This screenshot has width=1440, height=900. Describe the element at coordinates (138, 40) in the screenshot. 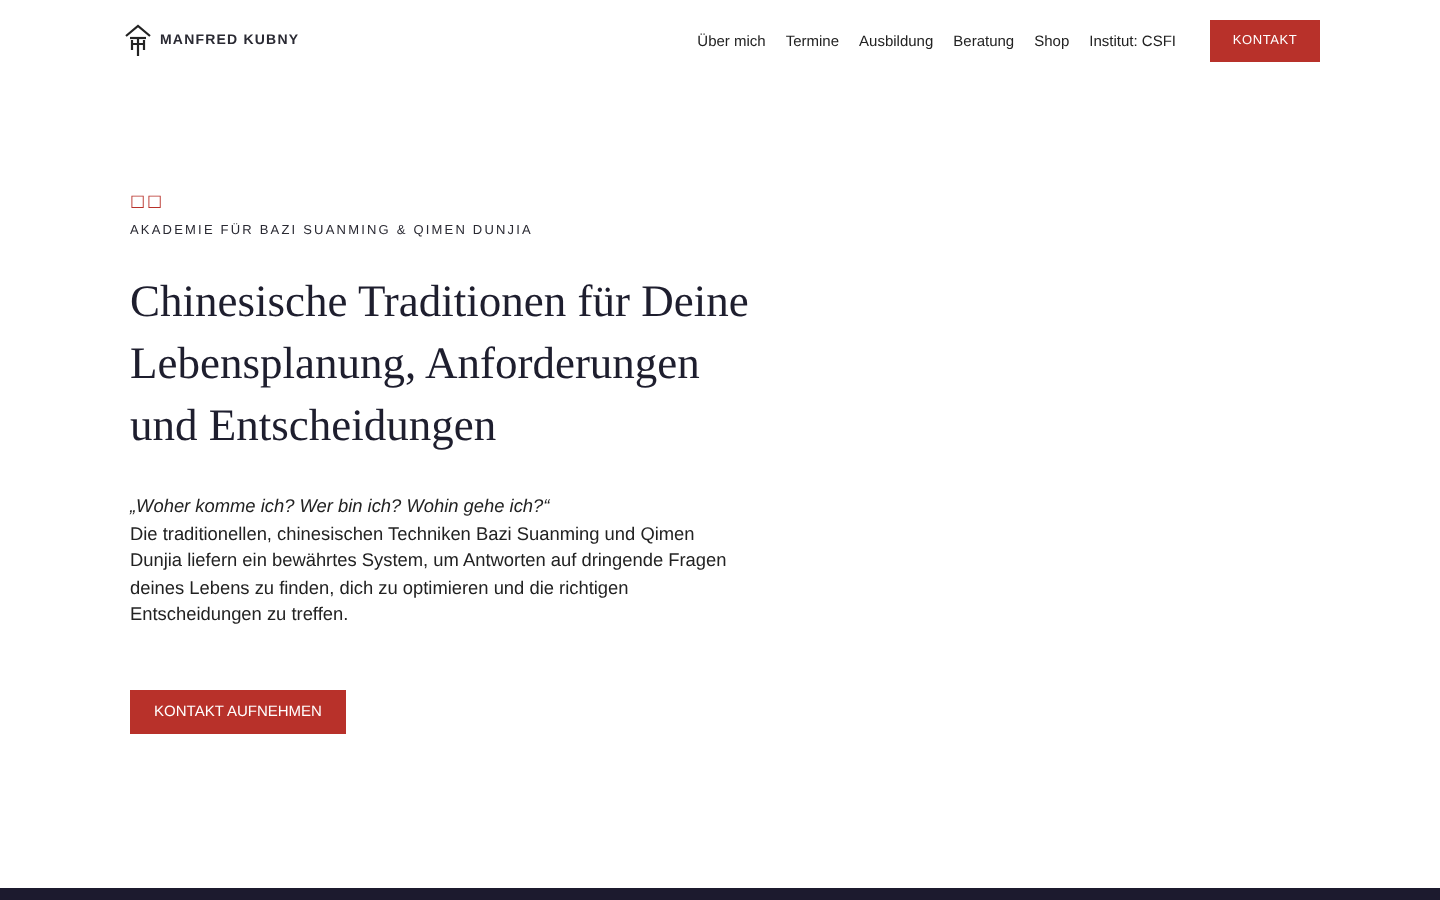

I see `pagoda-logo-icon` at that location.